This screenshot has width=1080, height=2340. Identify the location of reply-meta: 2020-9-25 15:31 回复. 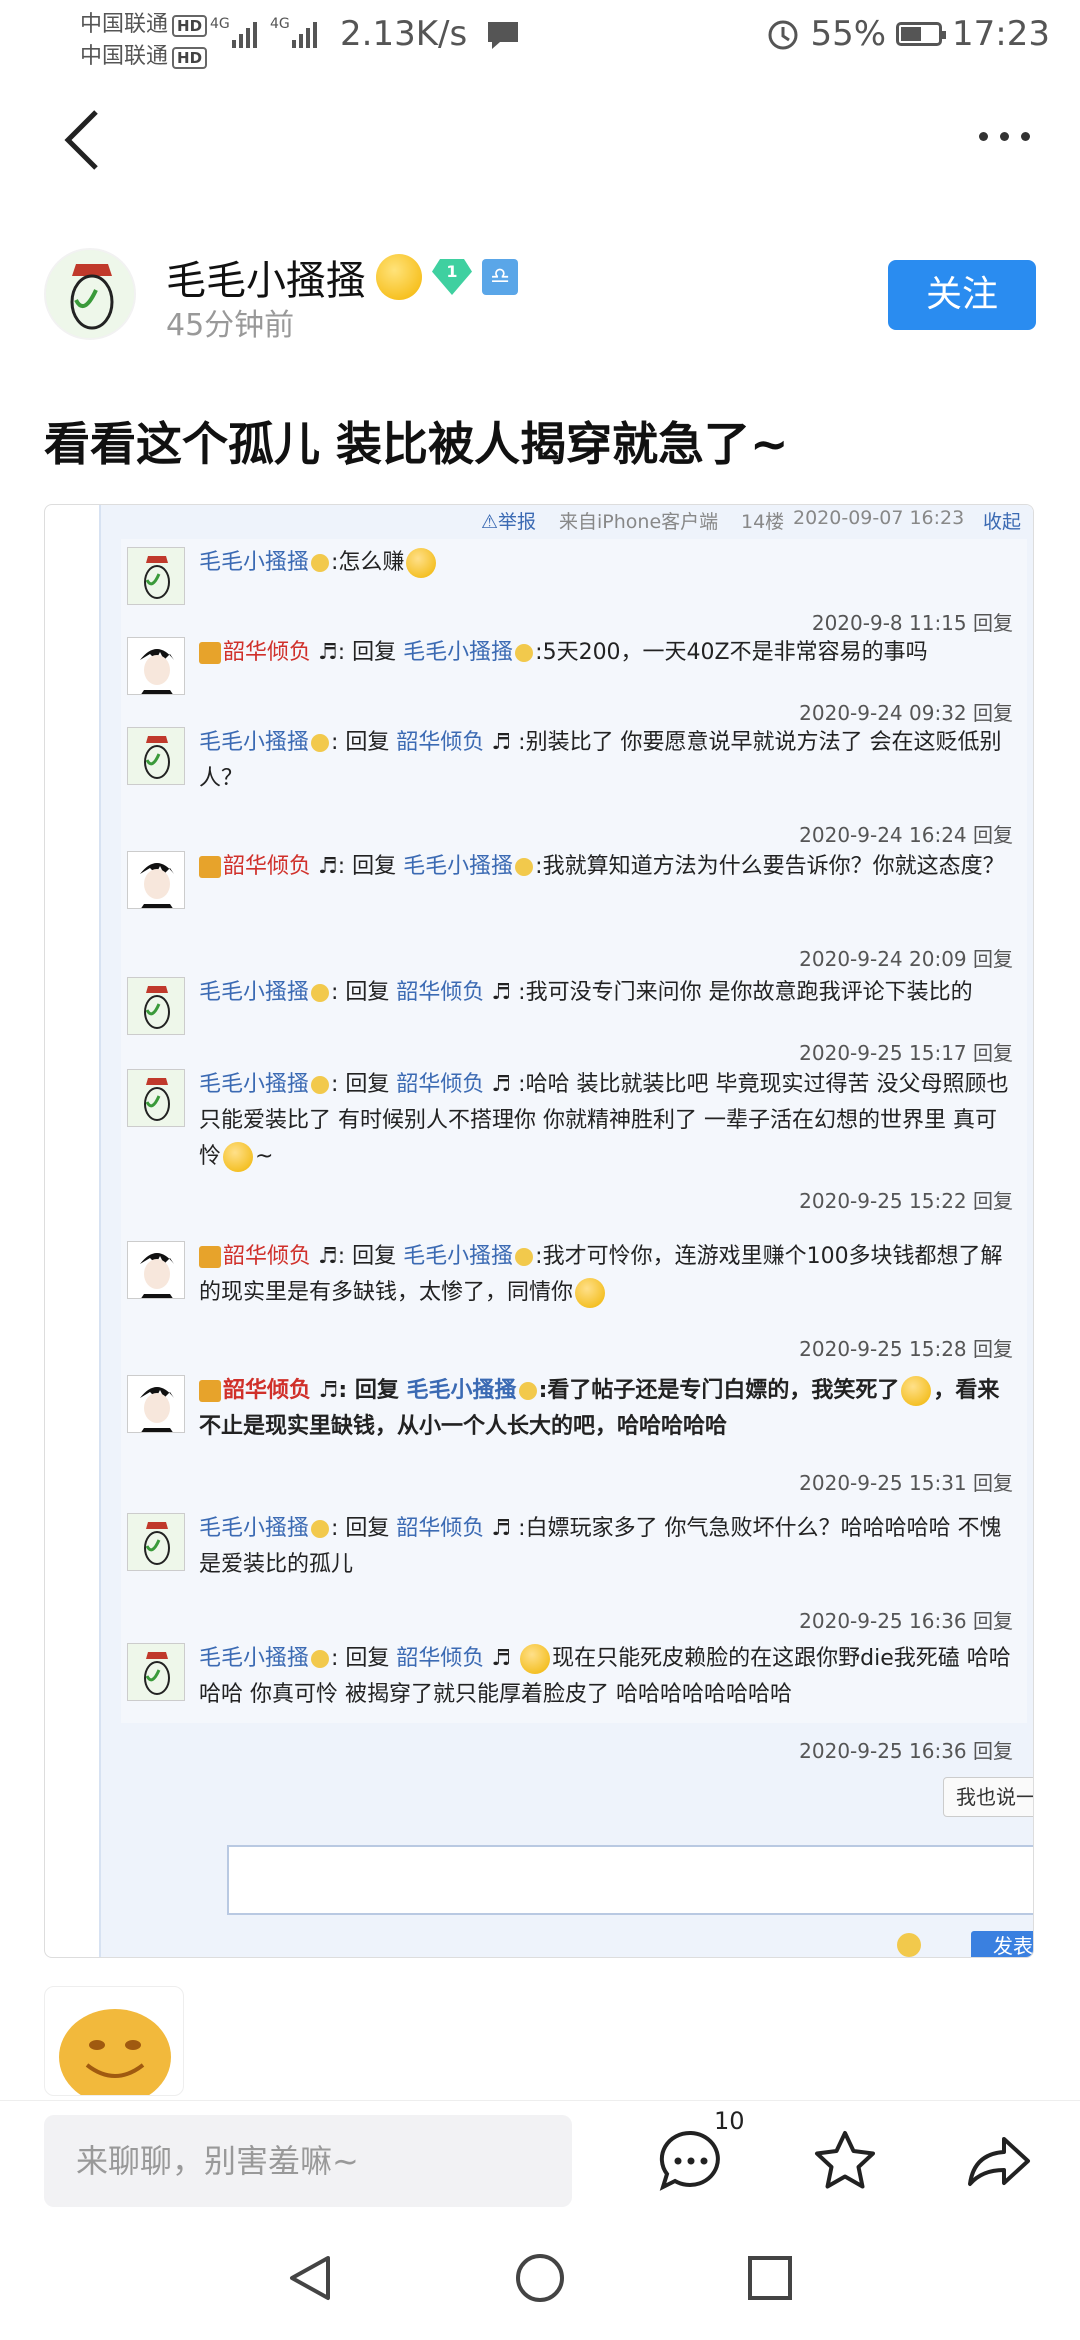
(906, 1483).